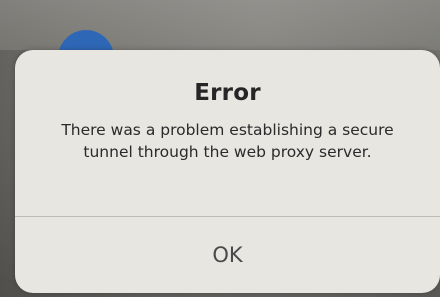  Describe the element at coordinates (227, 93) in the screenshot. I see `alert-title: Error` at that location.